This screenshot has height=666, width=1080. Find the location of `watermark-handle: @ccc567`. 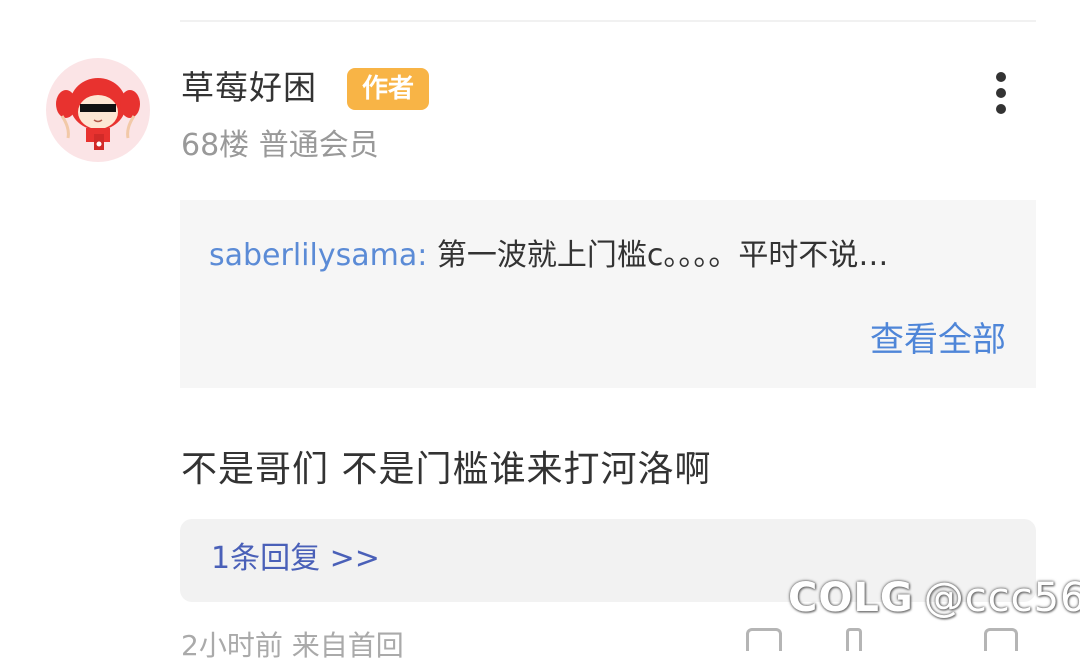

watermark-handle: @ccc567 is located at coordinates (1001, 598).